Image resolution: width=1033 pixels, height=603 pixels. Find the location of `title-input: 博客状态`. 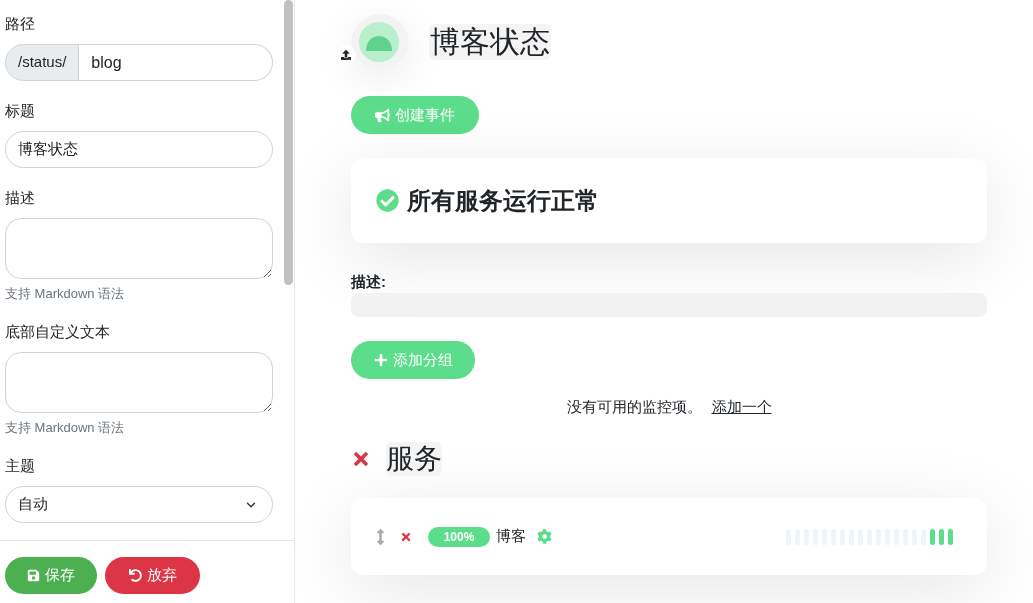

title-input: 博客状态 is located at coordinates (139, 149).